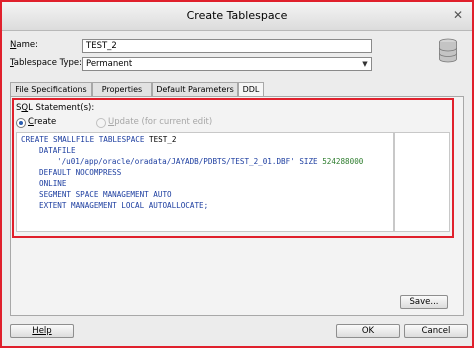 The height and width of the screenshot is (348, 474). Describe the element at coordinates (46, 63) in the screenshot. I see `tablespace-type-label: Tablespace Type:` at that location.